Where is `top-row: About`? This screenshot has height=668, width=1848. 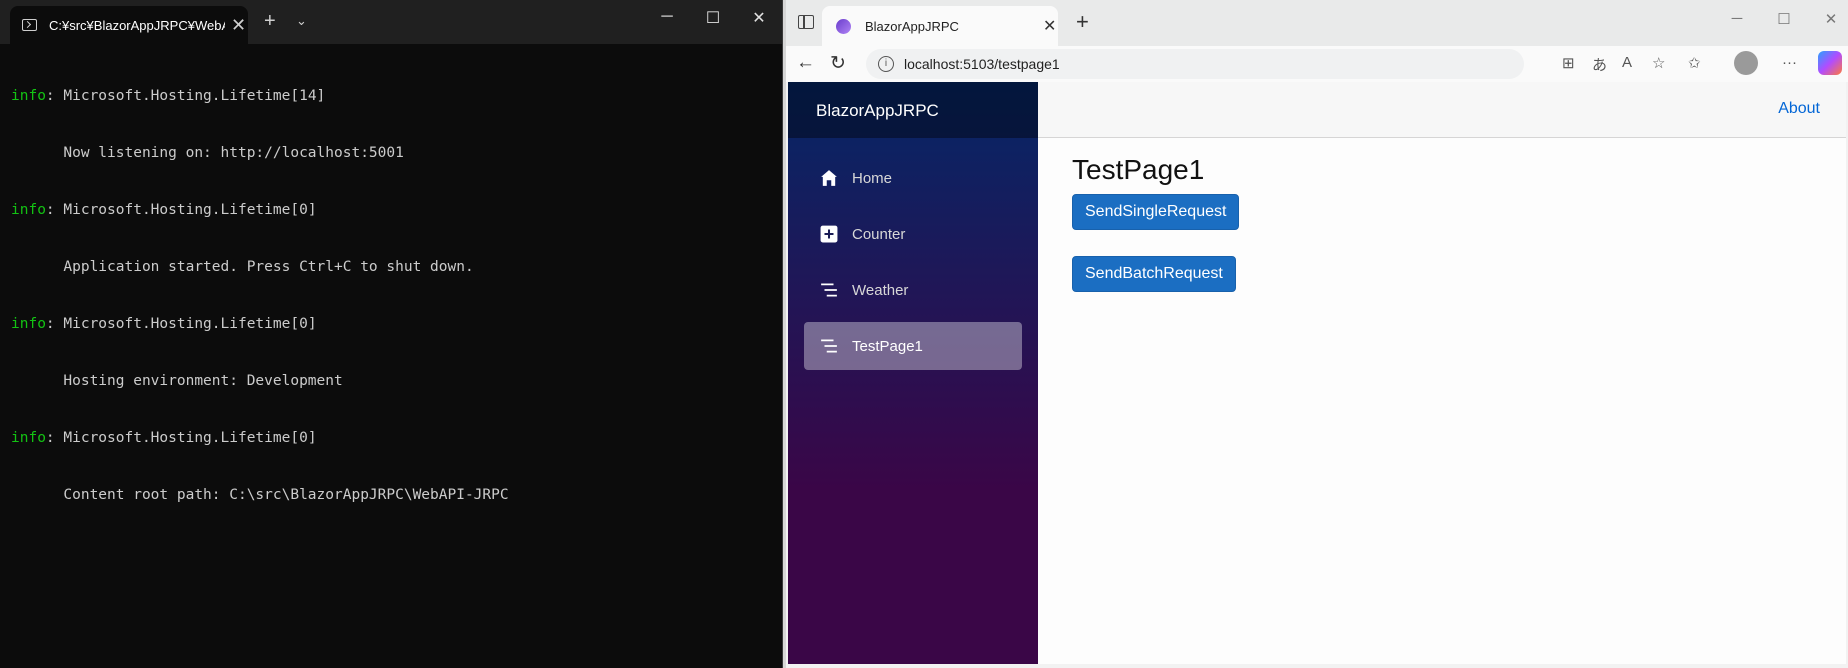
top-row: About is located at coordinates (1442, 110).